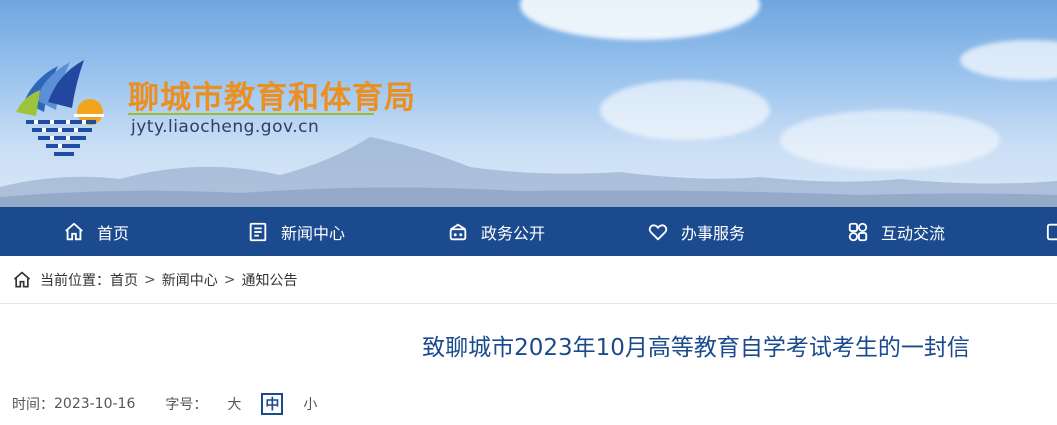  What do you see at coordinates (272, 404) in the screenshot?
I see `font-size-medium-button: 中` at bounding box center [272, 404].